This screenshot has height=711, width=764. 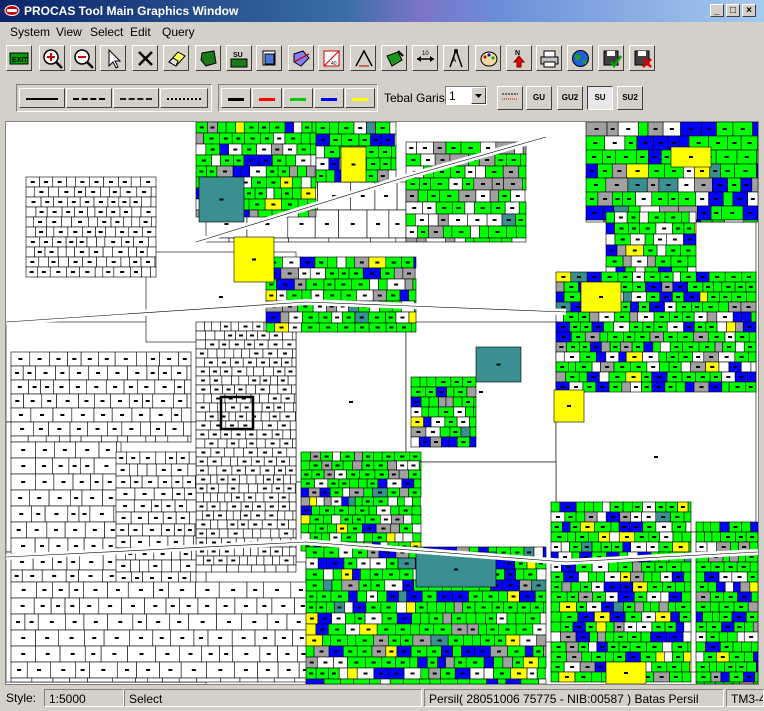 I want to click on eraser-button, so click(x=176, y=58).